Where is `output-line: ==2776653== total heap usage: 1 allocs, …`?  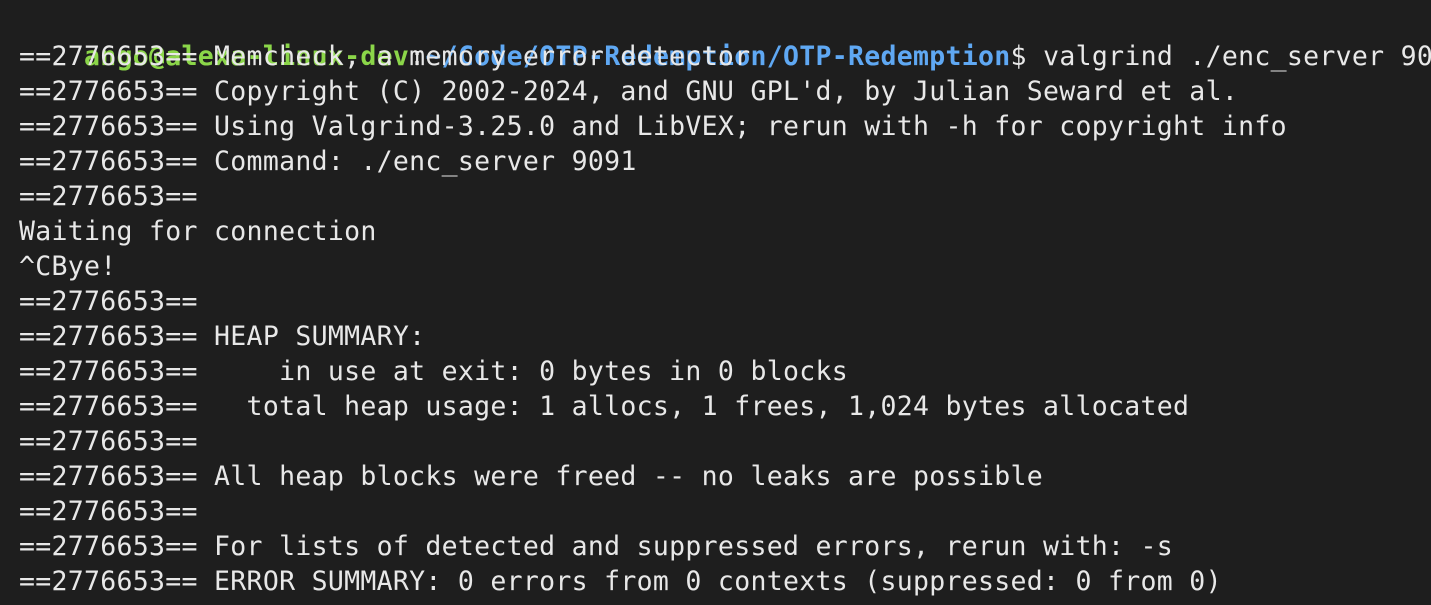 output-line: ==2776653== total heap usage: 1 allocs, … is located at coordinates (604, 406).